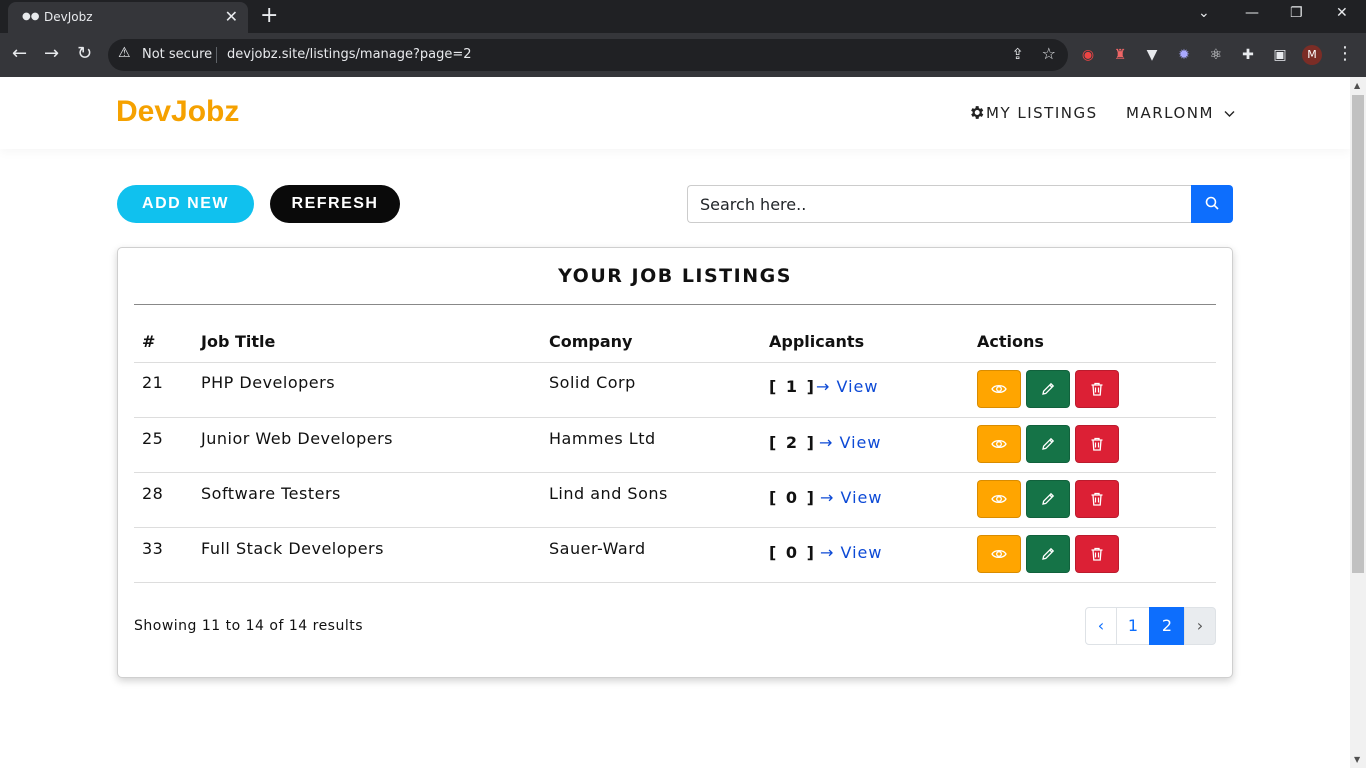 The width and height of the screenshot is (1366, 768). I want to click on row-job-title: Full Stack Developers, so click(292, 548).